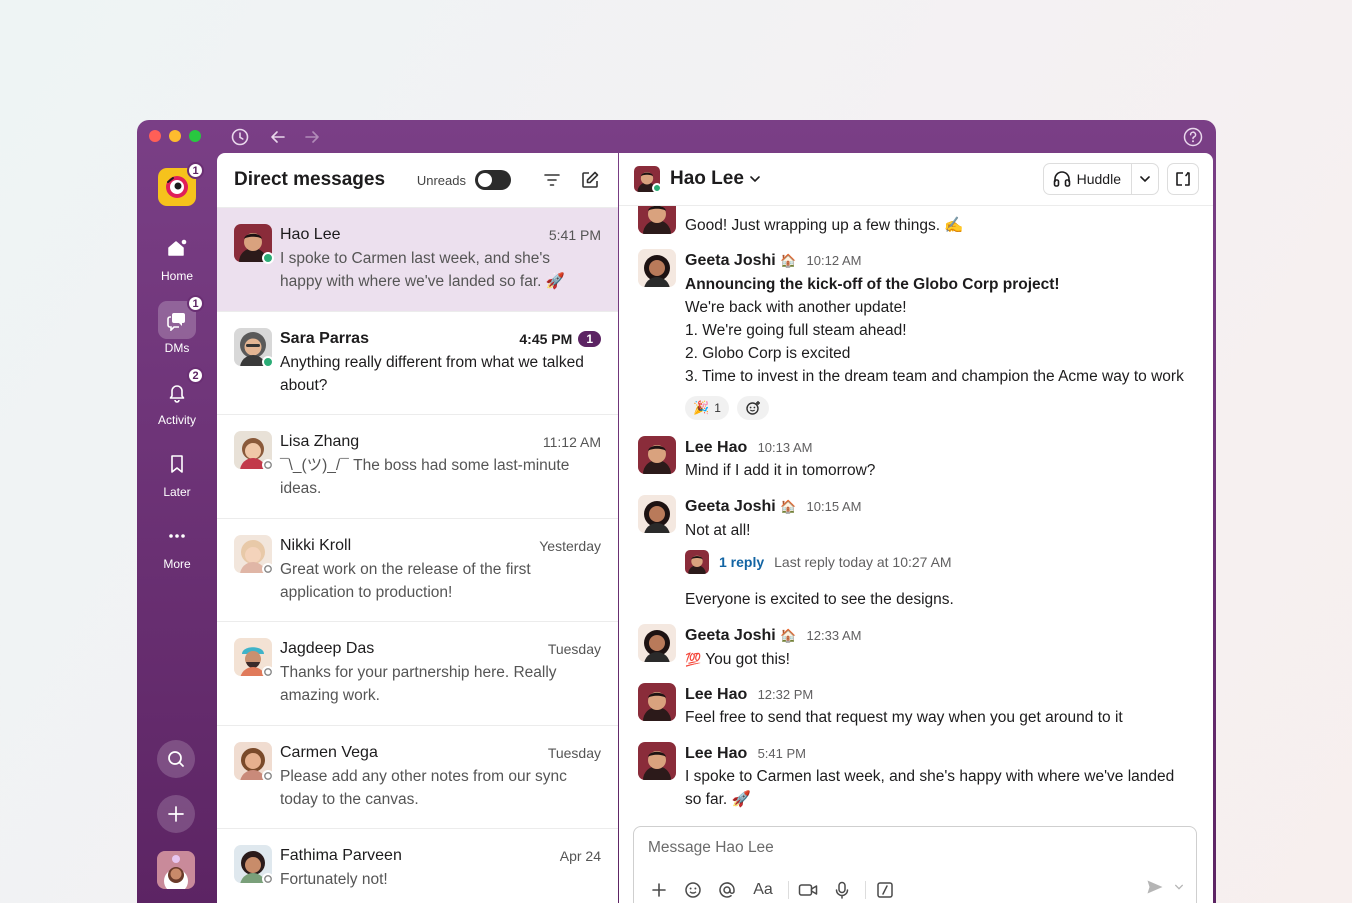 The height and width of the screenshot is (903, 1352). Describe the element at coordinates (842, 890) in the screenshot. I see `microphone-icon` at that location.